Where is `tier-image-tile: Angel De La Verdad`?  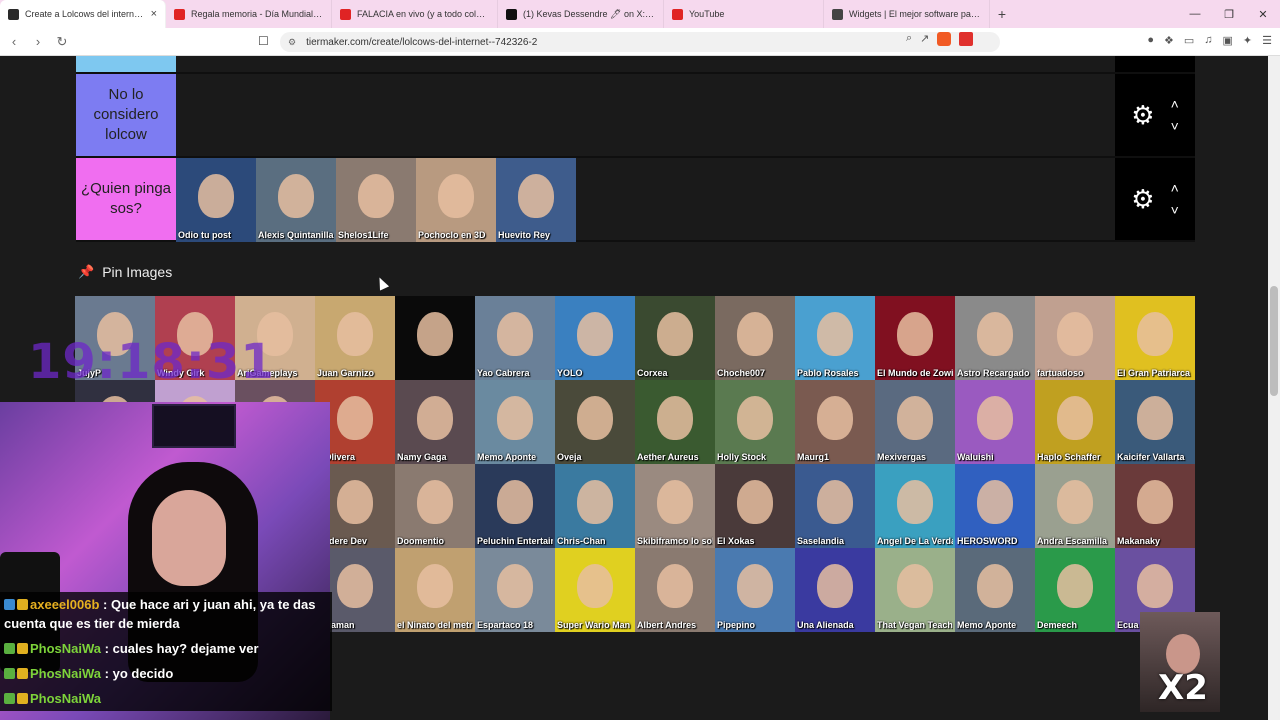
tier-image-tile: Angel De La Verdad is located at coordinates (915, 506).